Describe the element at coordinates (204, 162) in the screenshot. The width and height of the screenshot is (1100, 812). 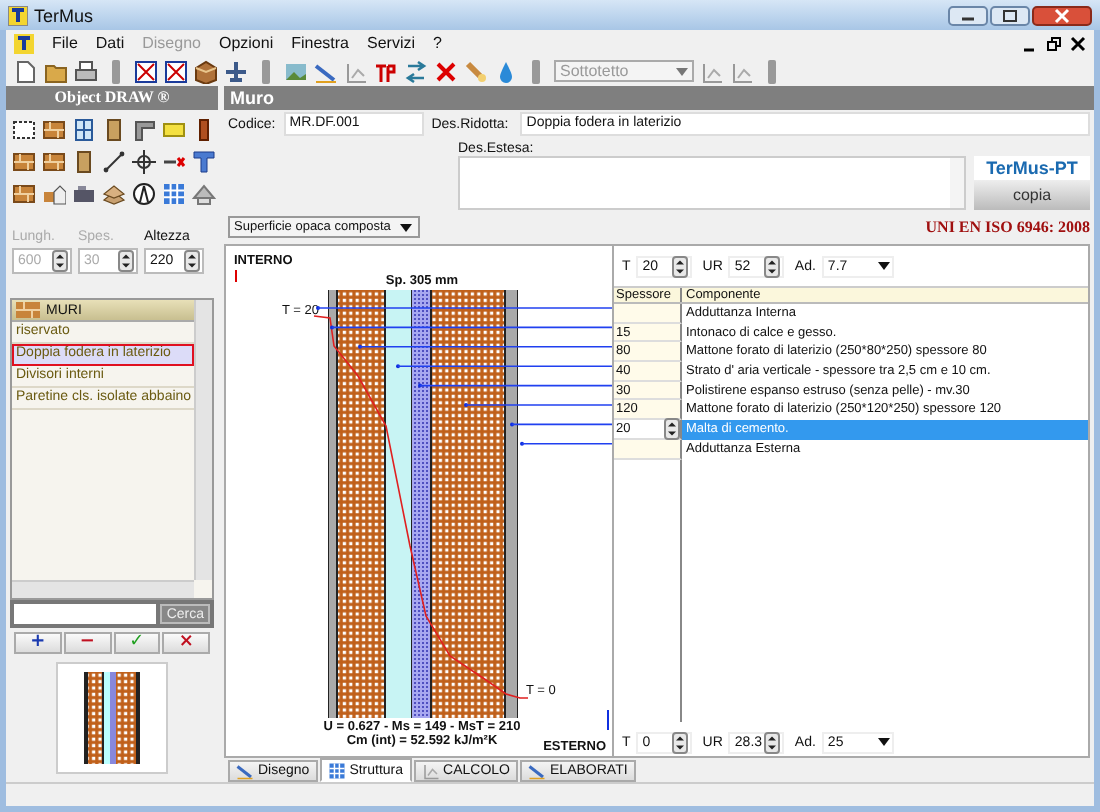
I see `text-icon` at that location.